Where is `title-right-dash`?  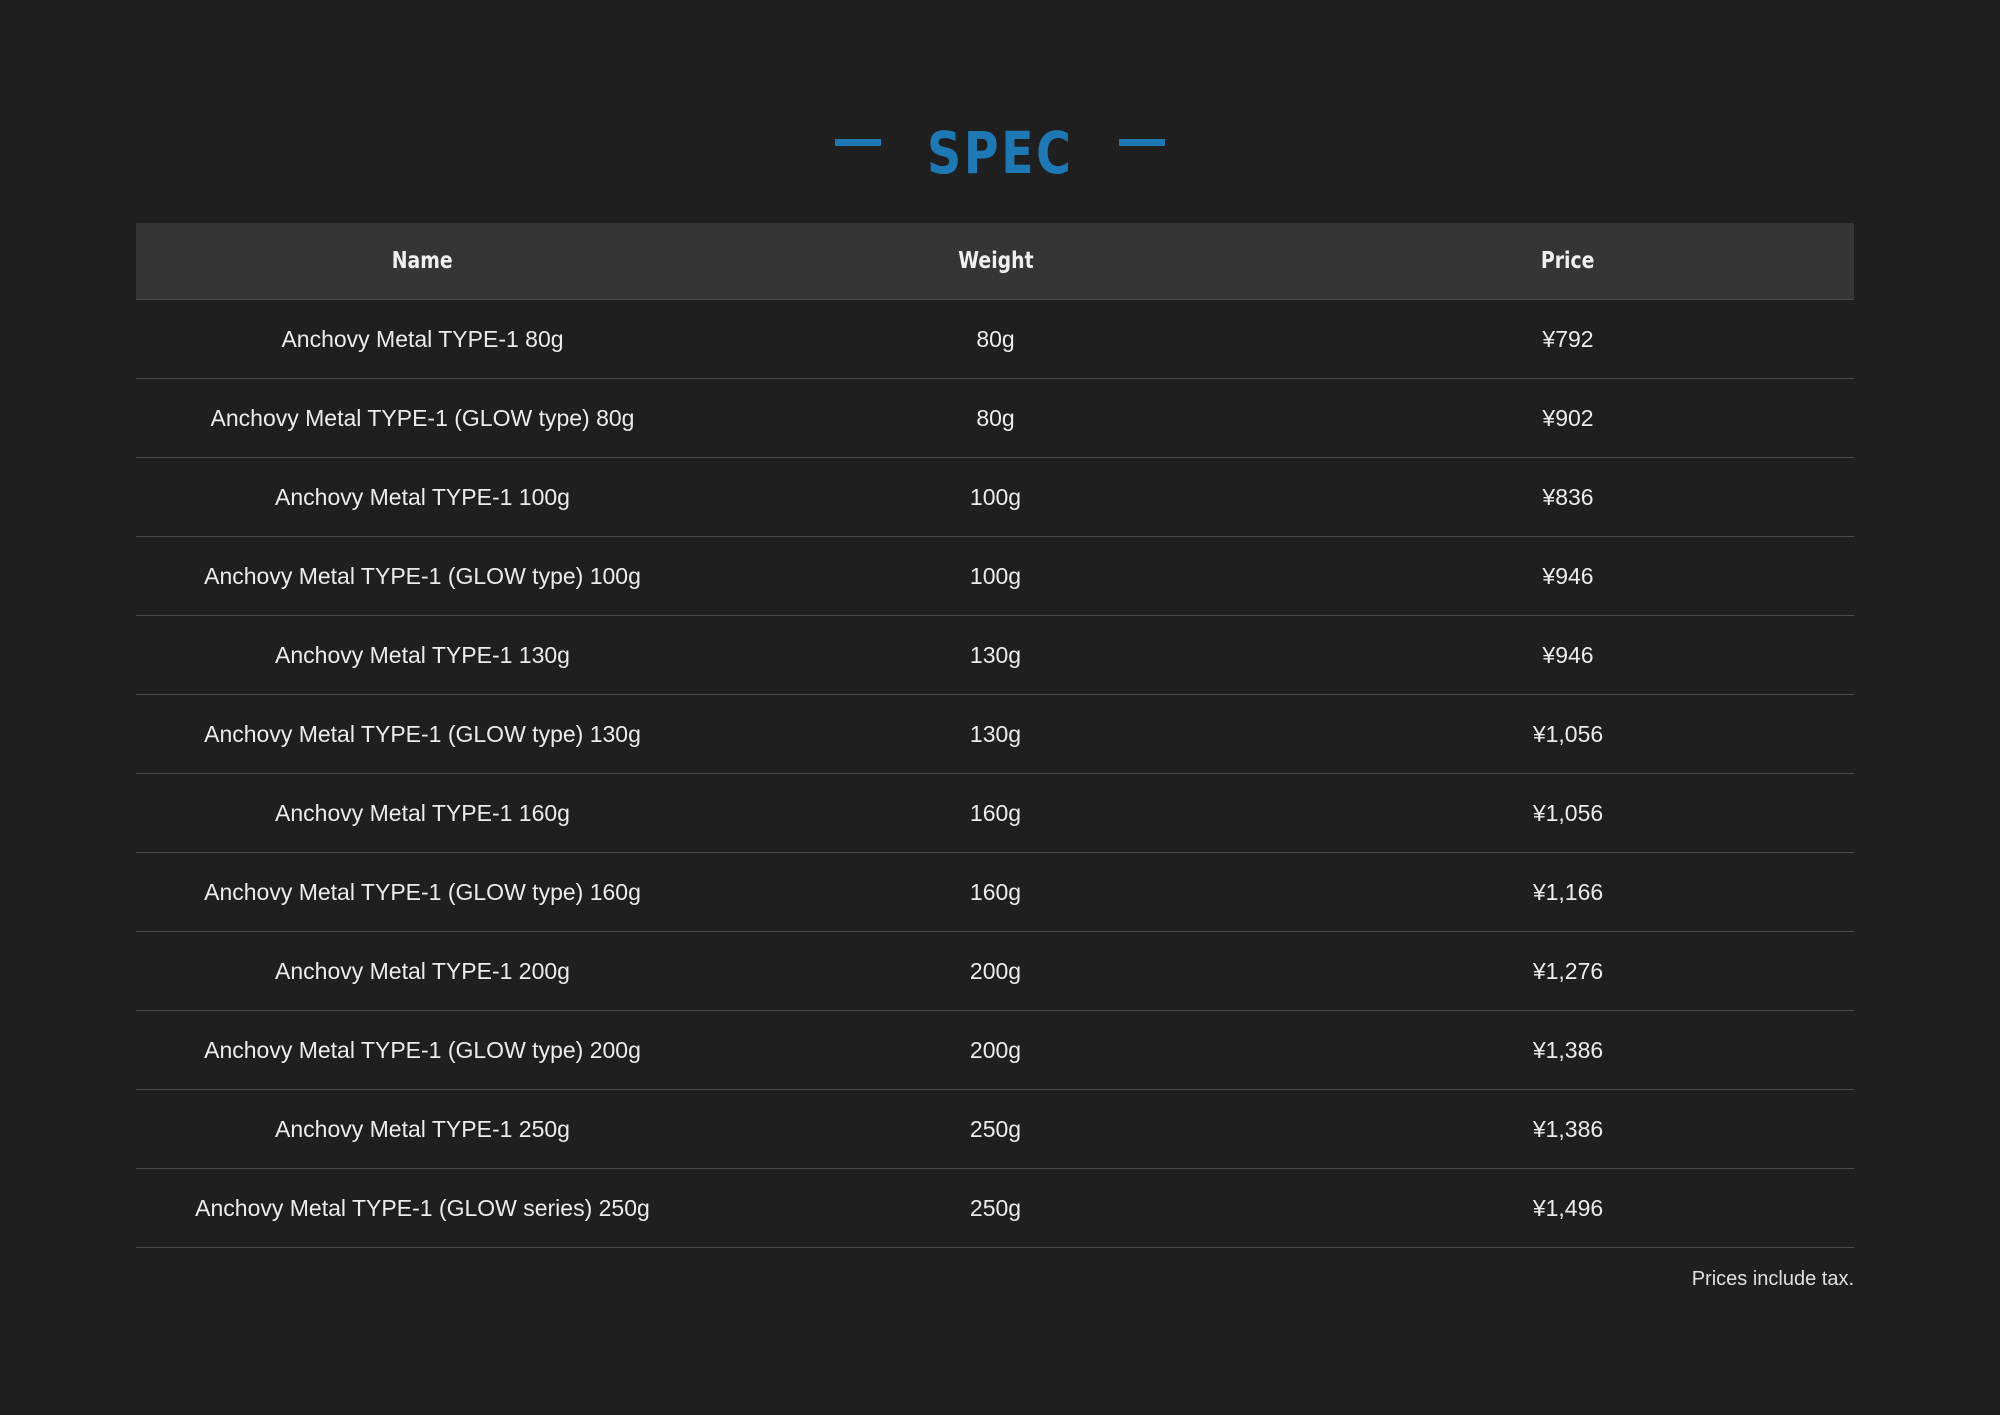
title-right-dash is located at coordinates (1142, 142).